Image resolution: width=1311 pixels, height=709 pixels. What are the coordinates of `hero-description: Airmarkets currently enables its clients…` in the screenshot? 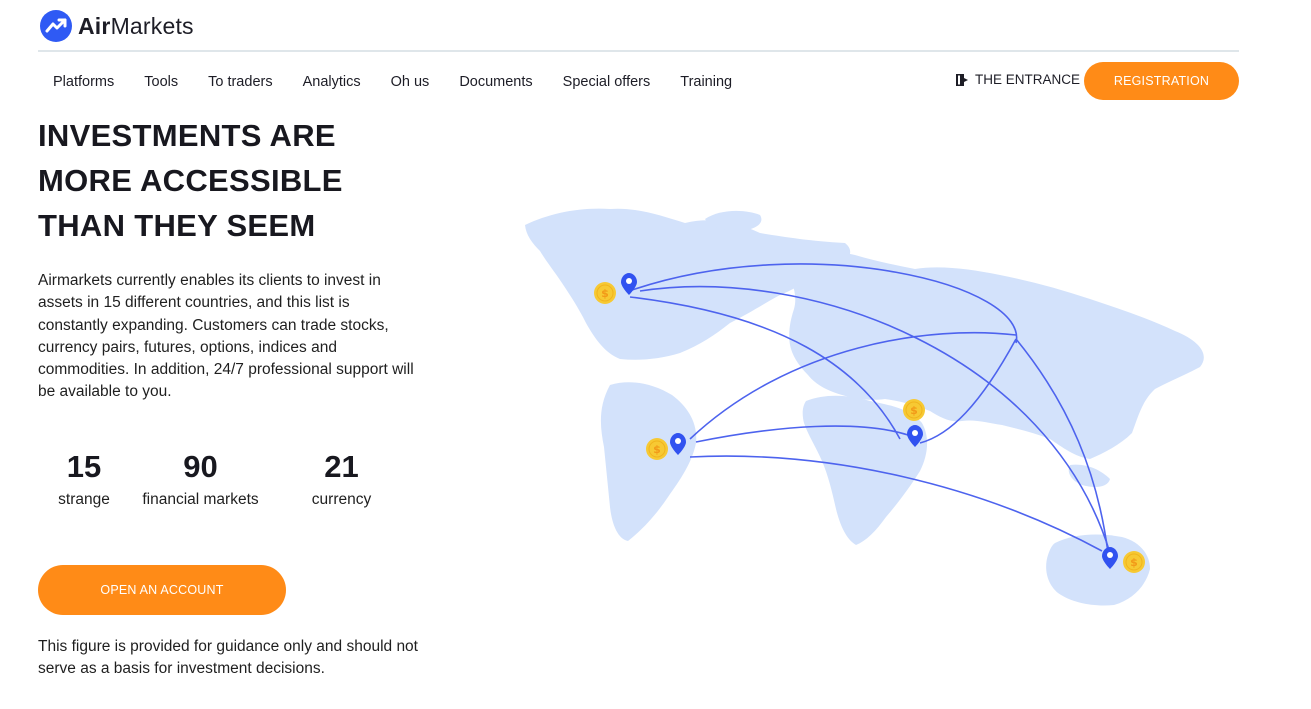 It's located at (226, 336).